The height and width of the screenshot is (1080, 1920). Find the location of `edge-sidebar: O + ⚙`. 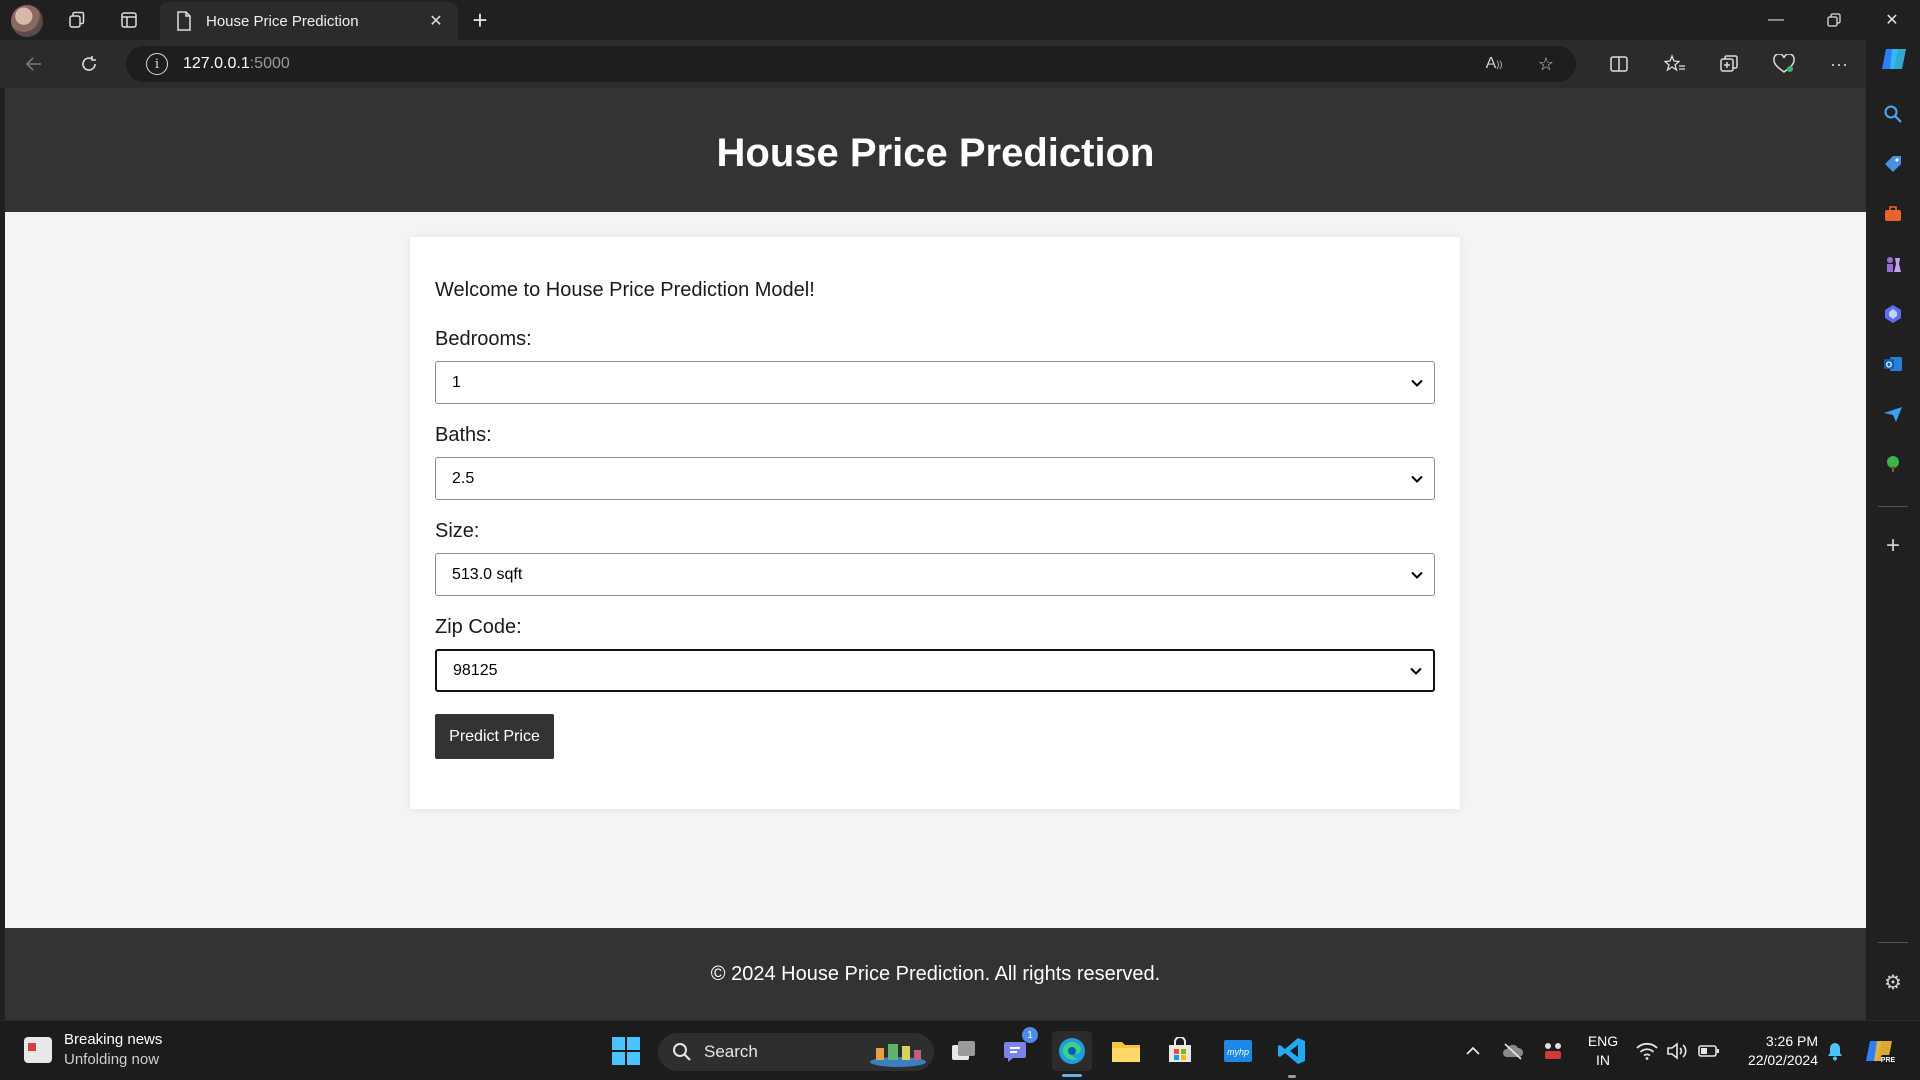

edge-sidebar: O + ⚙ is located at coordinates (1893, 530).